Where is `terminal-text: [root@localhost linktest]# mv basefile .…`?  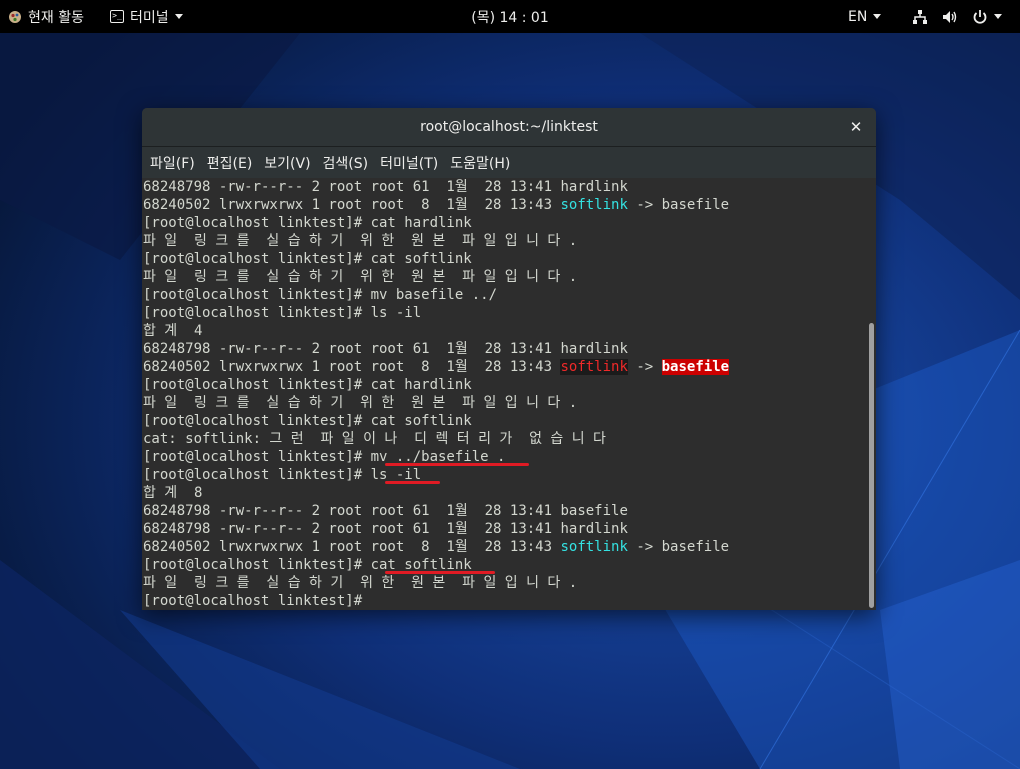 terminal-text: [root@localhost linktest]# mv basefile .… is located at coordinates (320, 295).